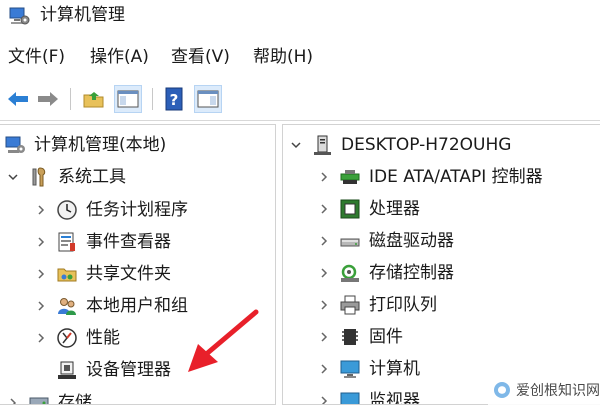 This screenshot has width=600, height=405. What do you see at coordinates (128, 242) in the screenshot?
I see `event-viewer-label: 事件查看器` at bounding box center [128, 242].